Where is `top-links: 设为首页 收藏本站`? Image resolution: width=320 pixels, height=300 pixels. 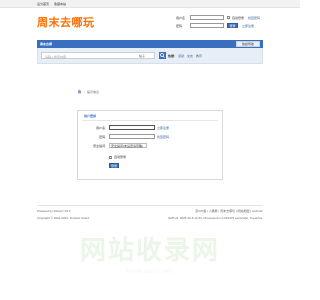
top-links: 设为首页 收藏本站 is located at coordinates (51, 4).